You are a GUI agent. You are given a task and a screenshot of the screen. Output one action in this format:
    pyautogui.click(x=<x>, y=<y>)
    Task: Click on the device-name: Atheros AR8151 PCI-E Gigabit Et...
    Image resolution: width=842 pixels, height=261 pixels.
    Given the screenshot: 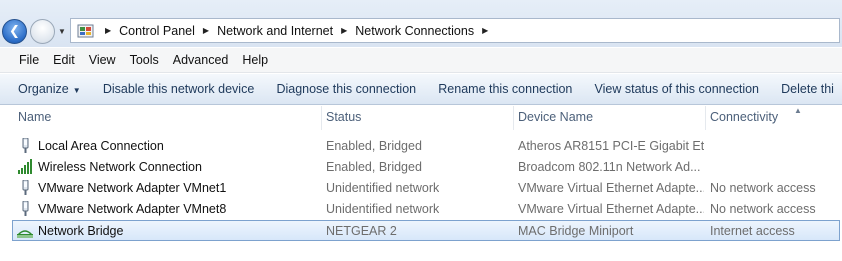 What is the action you would take?
    pyautogui.click(x=611, y=146)
    